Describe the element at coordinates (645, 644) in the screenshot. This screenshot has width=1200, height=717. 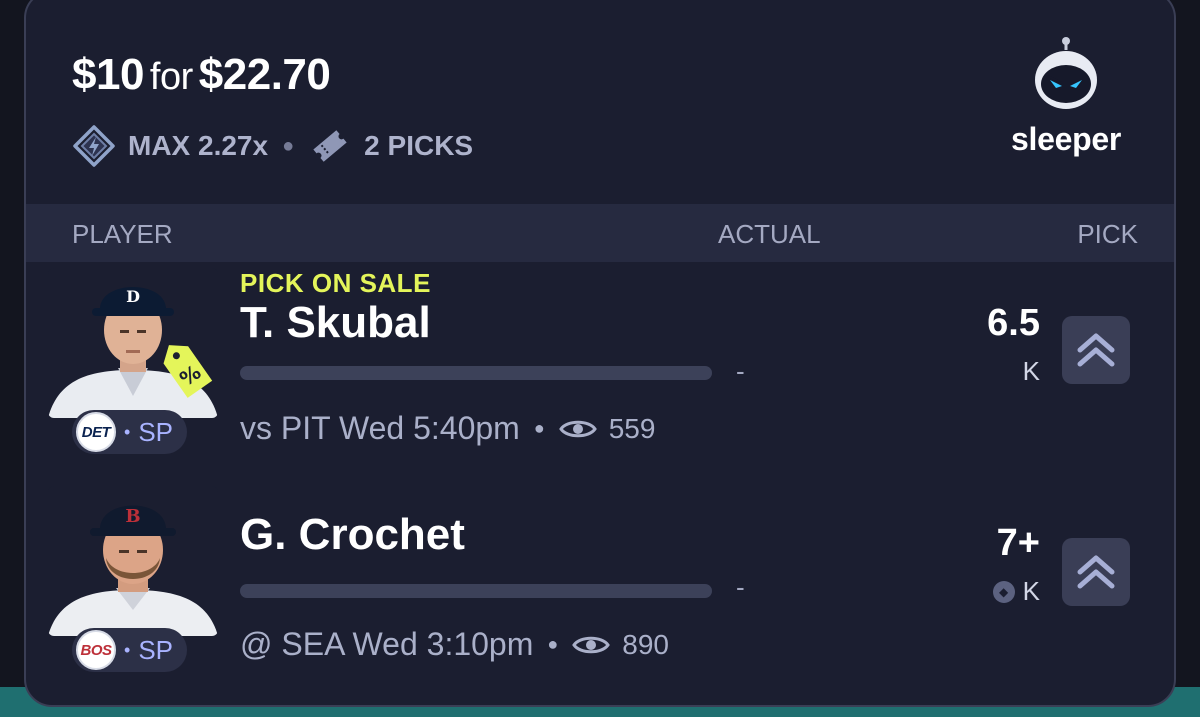
I see `view-count: 890` at that location.